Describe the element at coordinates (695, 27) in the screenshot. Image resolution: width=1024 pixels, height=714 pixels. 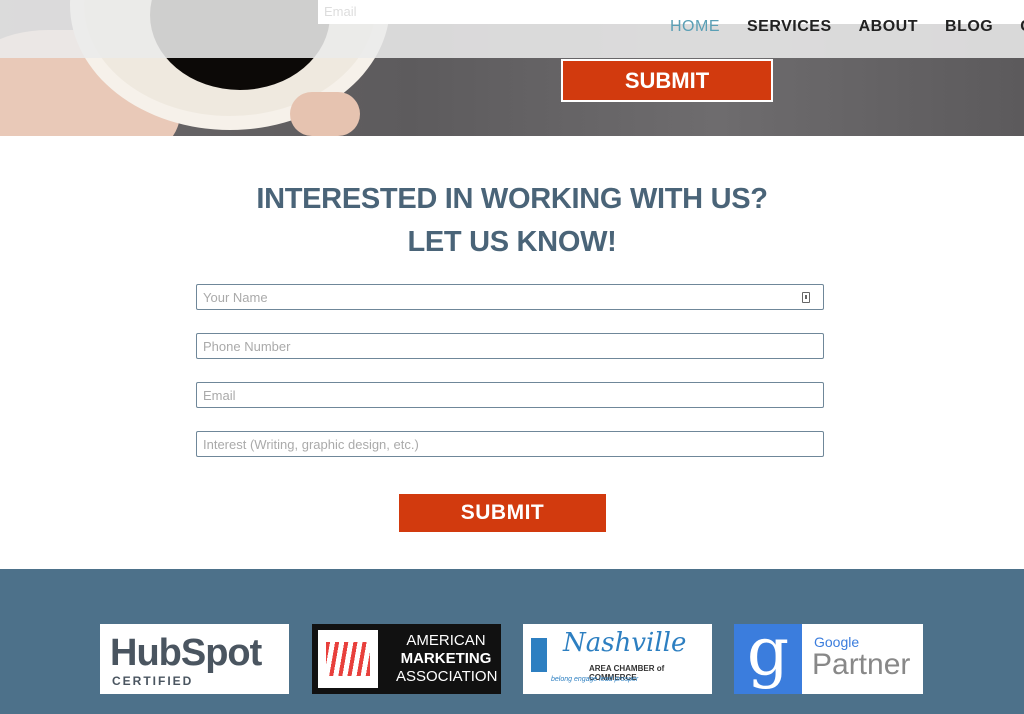
I see `nav-home: HOME` at that location.